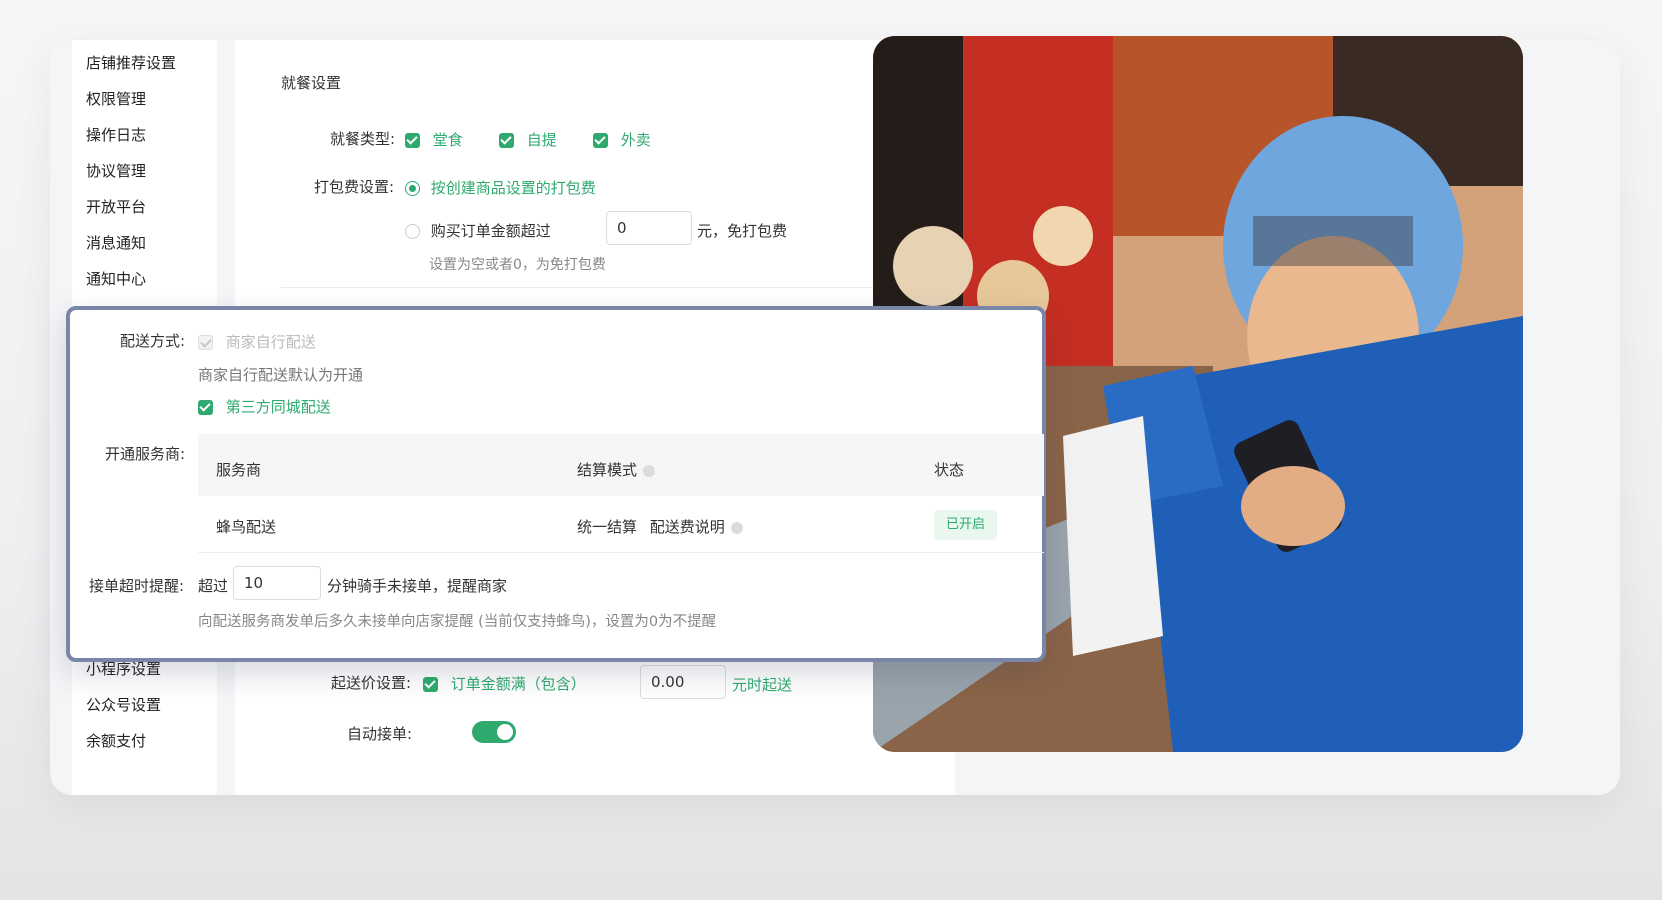  What do you see at coordinates (683, 682) in the screenshot?
I see `min-order-input: 0.00` at bounding box center [683, 682].